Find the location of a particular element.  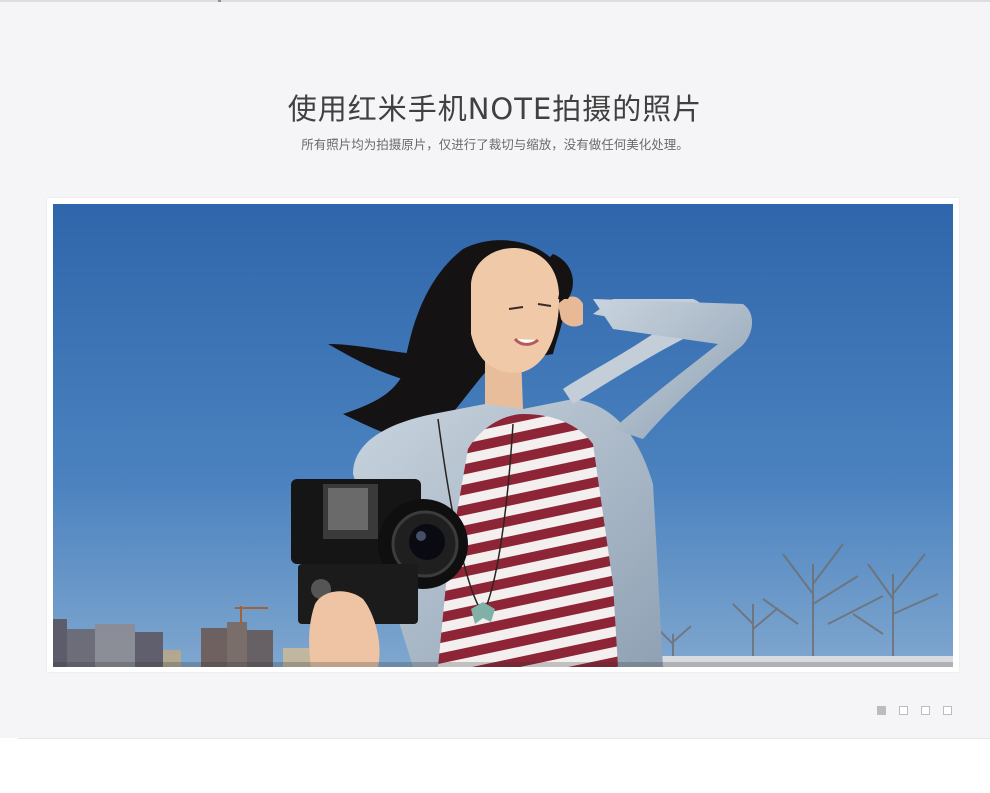

section-divider is located at coordinates (504, 738).